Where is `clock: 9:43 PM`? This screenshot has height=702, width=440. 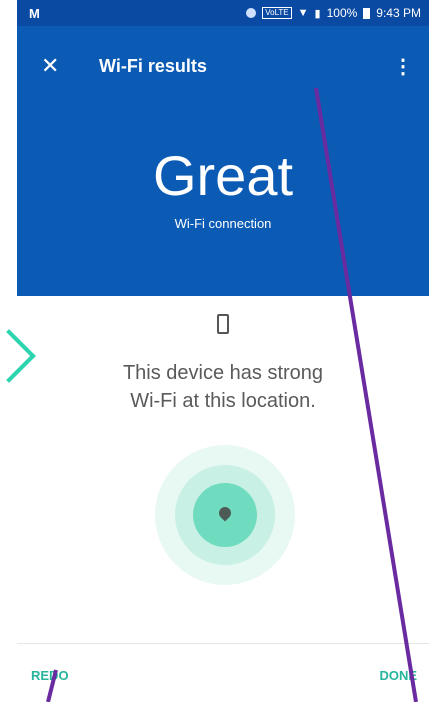
clock: 9:43 PM is located at coordinates (398, 13).